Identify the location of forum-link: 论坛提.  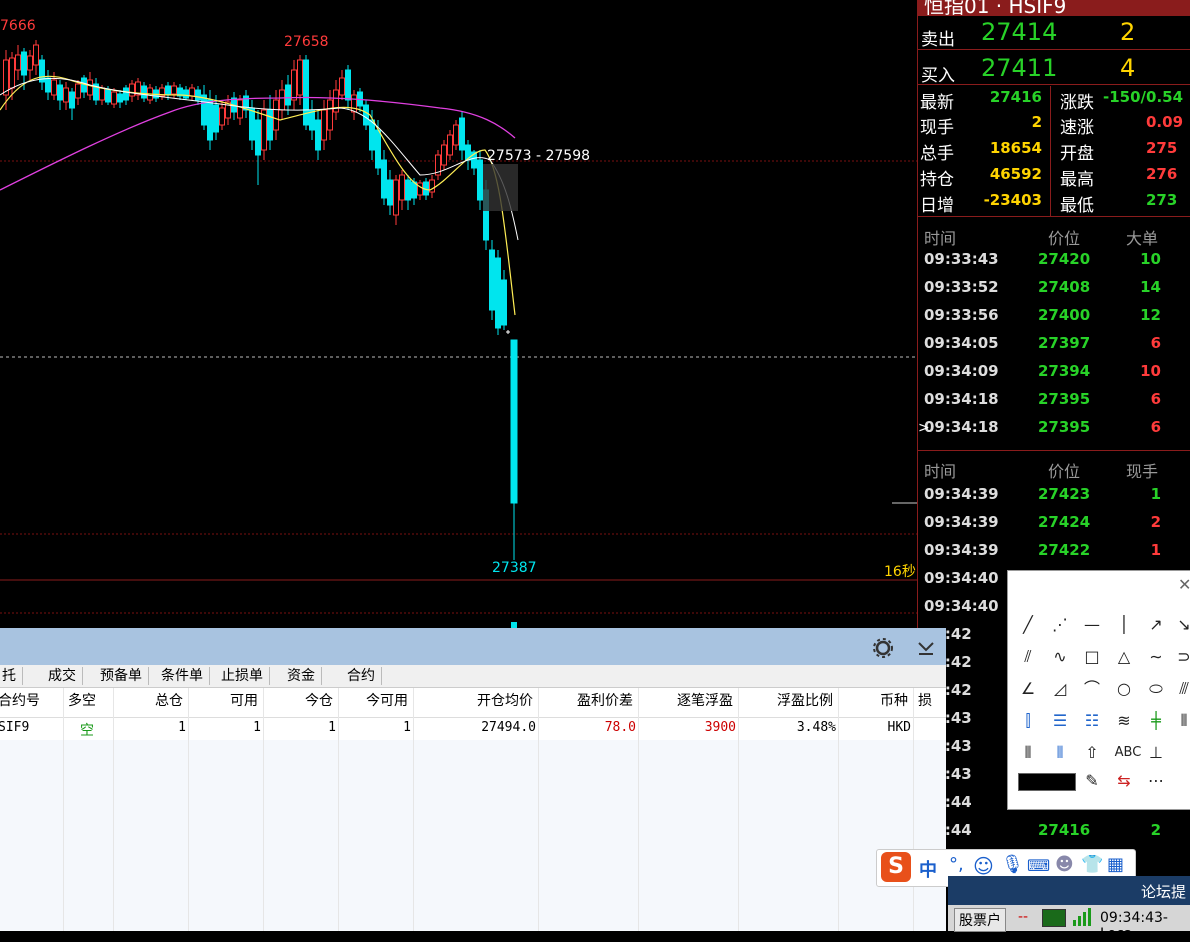
(1163, 891).